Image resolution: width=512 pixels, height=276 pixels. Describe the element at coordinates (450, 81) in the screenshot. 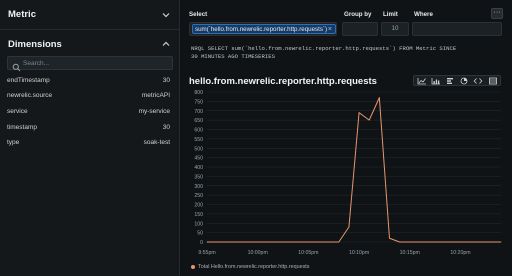

I see `billboard-icon` at that location.